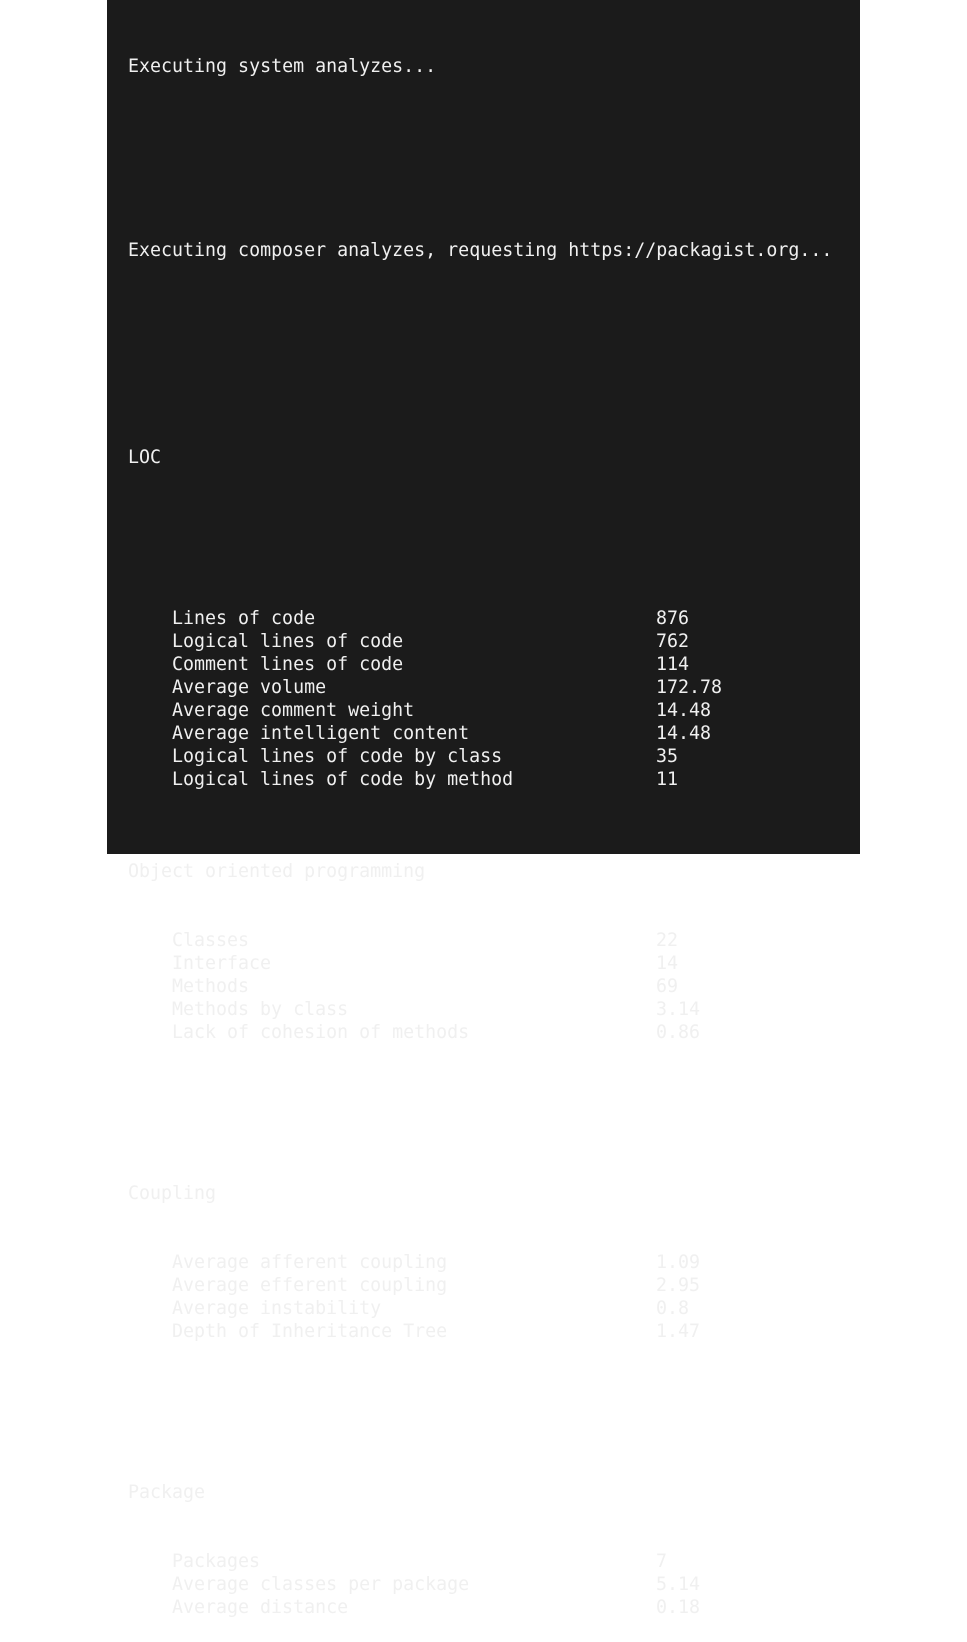  I want to click on metric-label: Average comment weight, so click(293, 710).